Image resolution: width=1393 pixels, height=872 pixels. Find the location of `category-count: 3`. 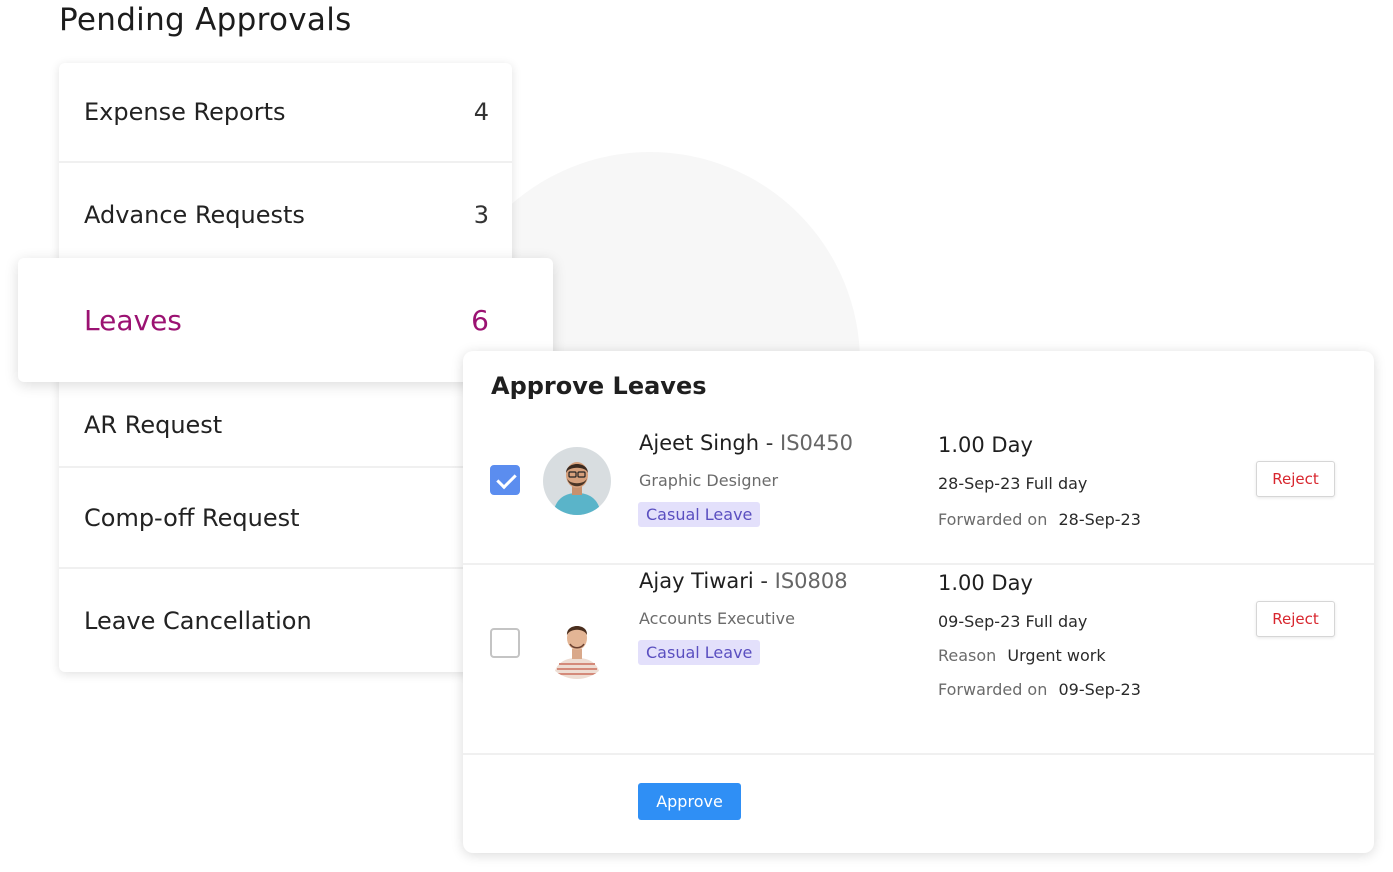

category-count: 3 is located at coordinates (481, 215).